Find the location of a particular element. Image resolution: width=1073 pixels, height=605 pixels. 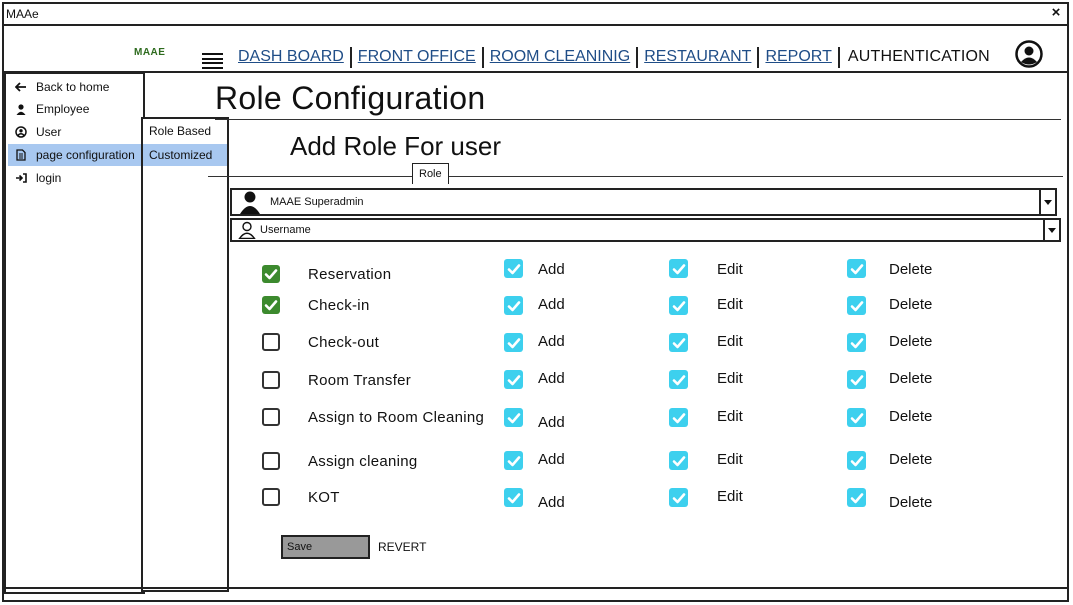

permission-label: Check-out is located at coordinates (344, 342).